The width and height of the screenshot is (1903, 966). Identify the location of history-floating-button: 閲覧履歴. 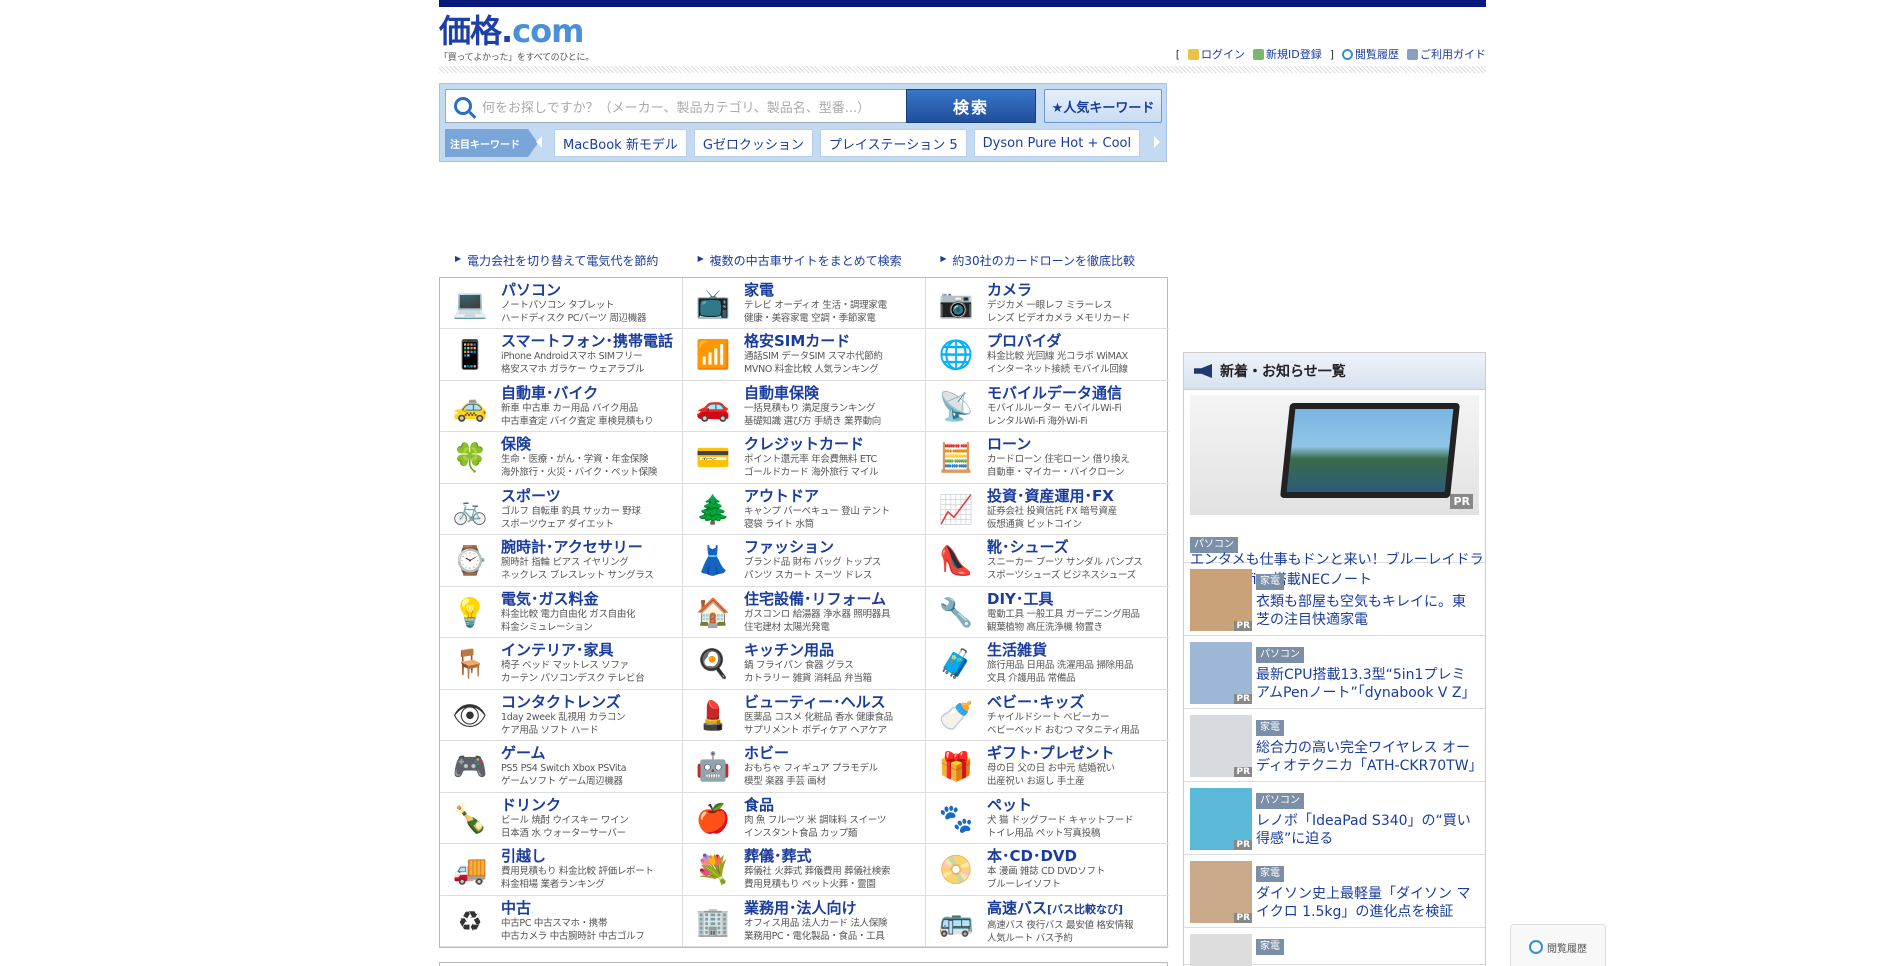
(1558, 945).